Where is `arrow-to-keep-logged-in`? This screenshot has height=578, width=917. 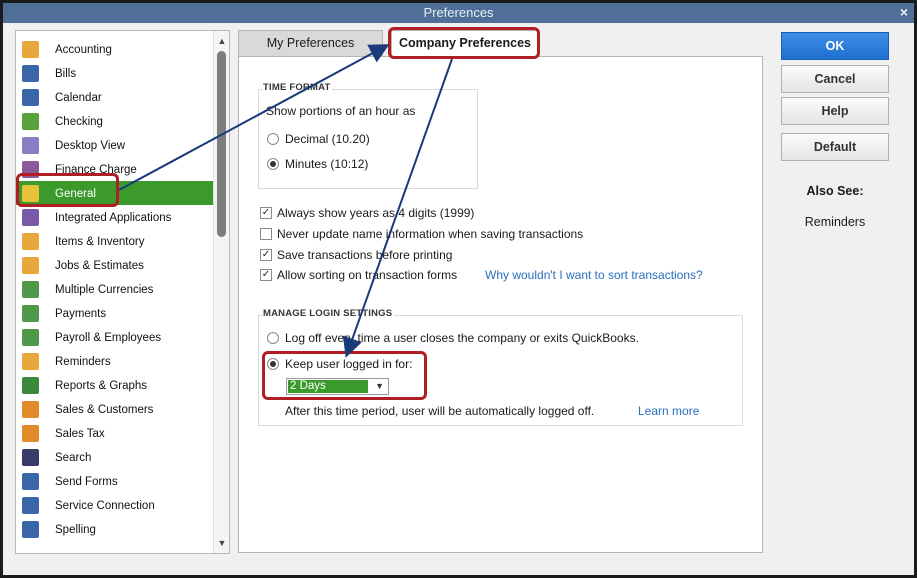
arrow-to-keep-logged-in is located at coordinates (397, 208).